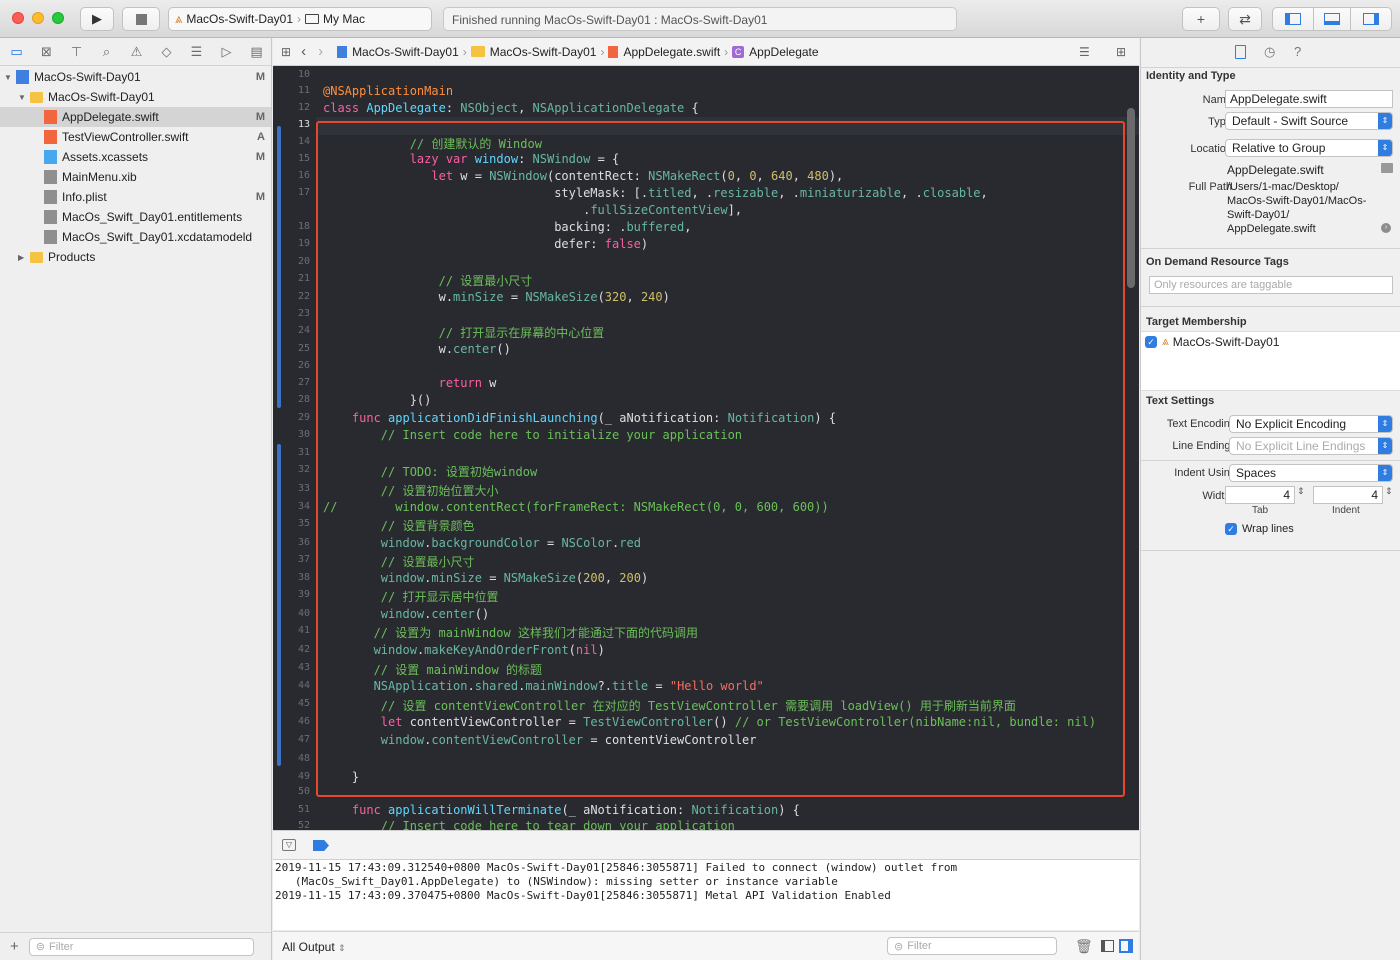 This screenshot has height=960, width=1400. What do you see at coordinates (196, 52) in the screenshot?
I see `debug-icon: ☰` at bounding box center [196, 52].